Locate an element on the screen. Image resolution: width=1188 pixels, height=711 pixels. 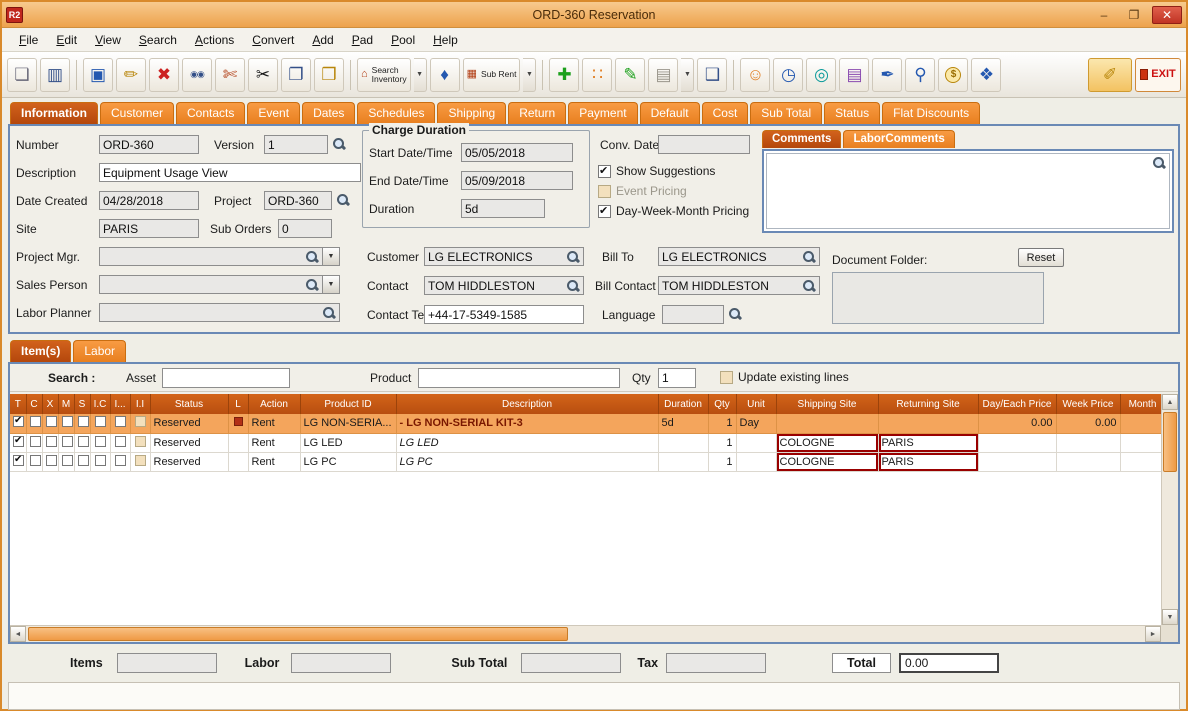
language-search-icon is located at coordinates (735, 314).